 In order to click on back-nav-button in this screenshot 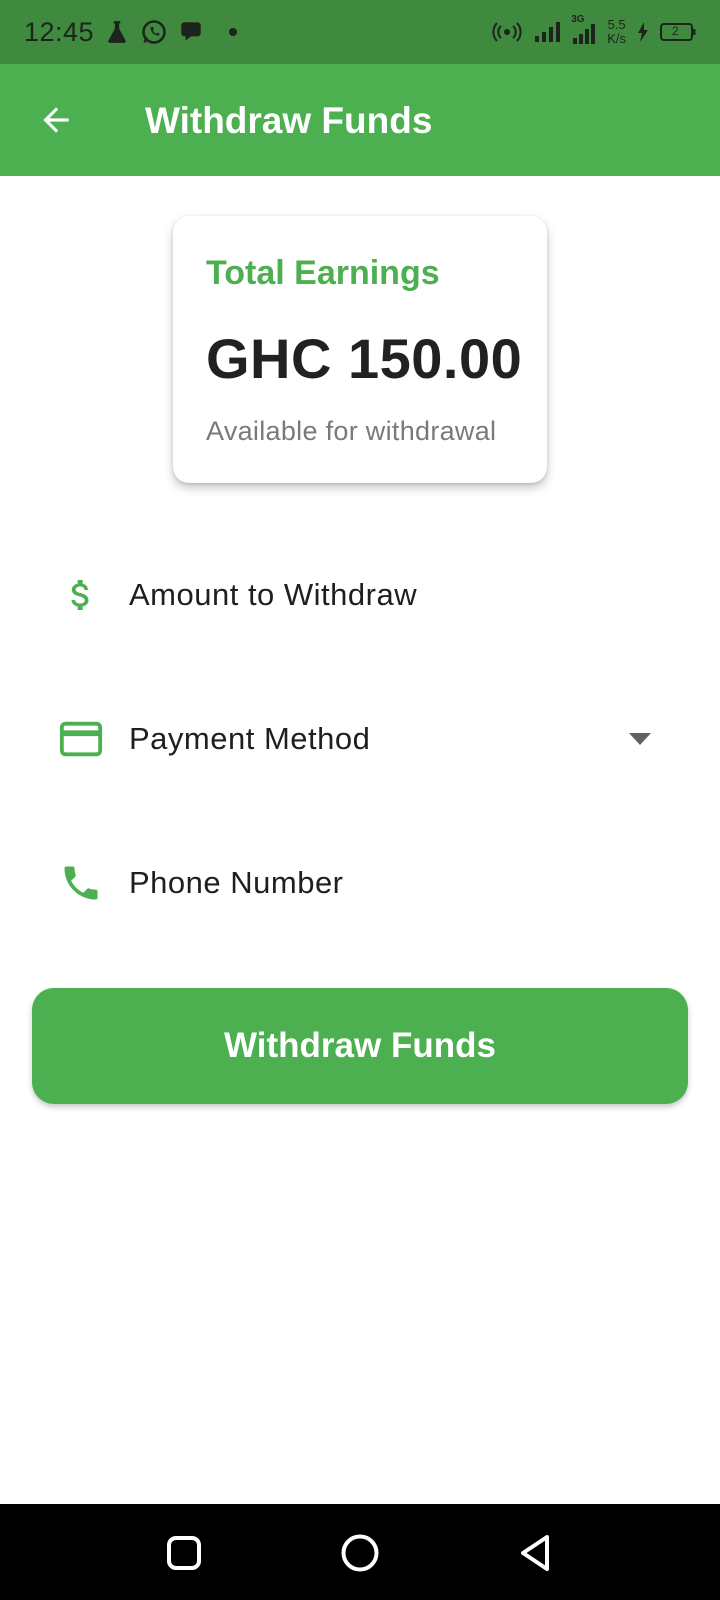, I will do `click(536, 1553)`.